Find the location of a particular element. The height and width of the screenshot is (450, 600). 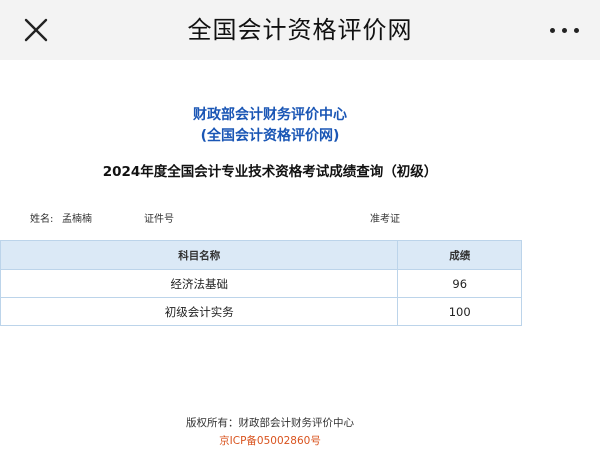

close-icon is located at coordinates (36, 30).